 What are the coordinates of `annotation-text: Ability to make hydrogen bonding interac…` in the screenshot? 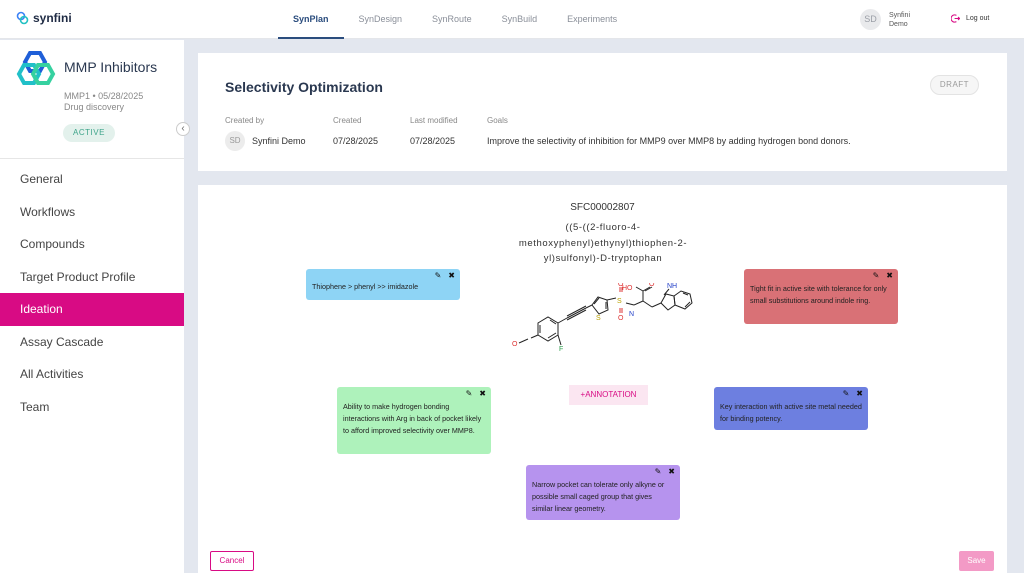 It's located at (412, 419).